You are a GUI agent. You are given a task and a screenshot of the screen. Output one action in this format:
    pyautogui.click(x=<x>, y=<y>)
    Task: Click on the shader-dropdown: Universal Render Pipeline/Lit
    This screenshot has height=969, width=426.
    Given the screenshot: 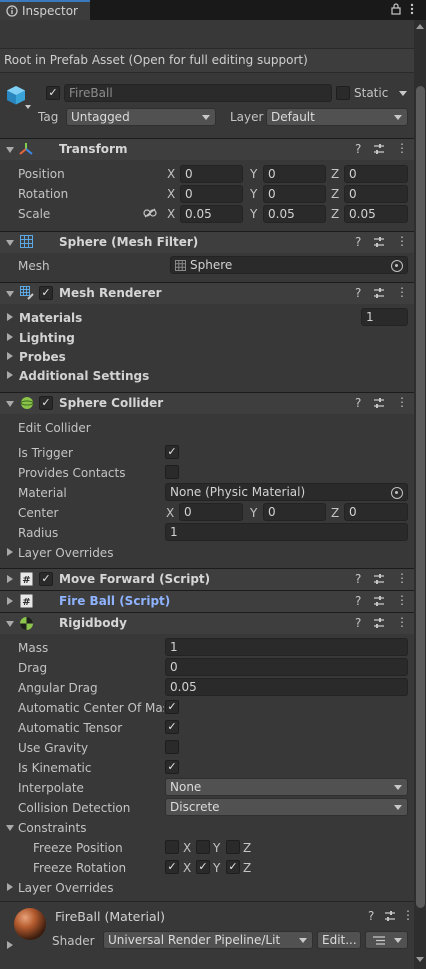 What is the action you would take?
    pyautogui.click(x=208, y=940)
    